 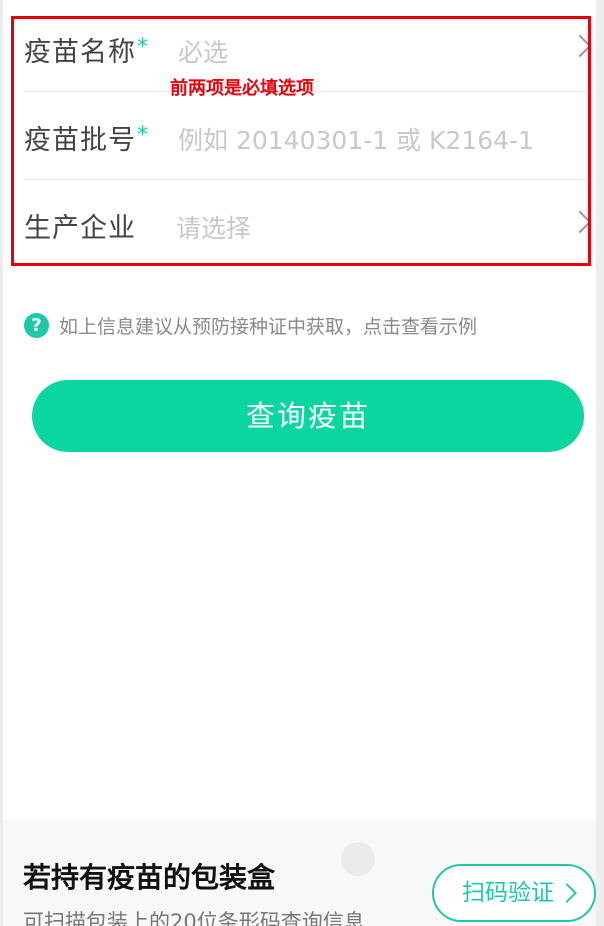 What do you see at coordinates (194, 918) in the screenshot?
I see `package-section-subtitle: 可扫描包装上的20位条形码查询信息` at bounding box center [194, 918].